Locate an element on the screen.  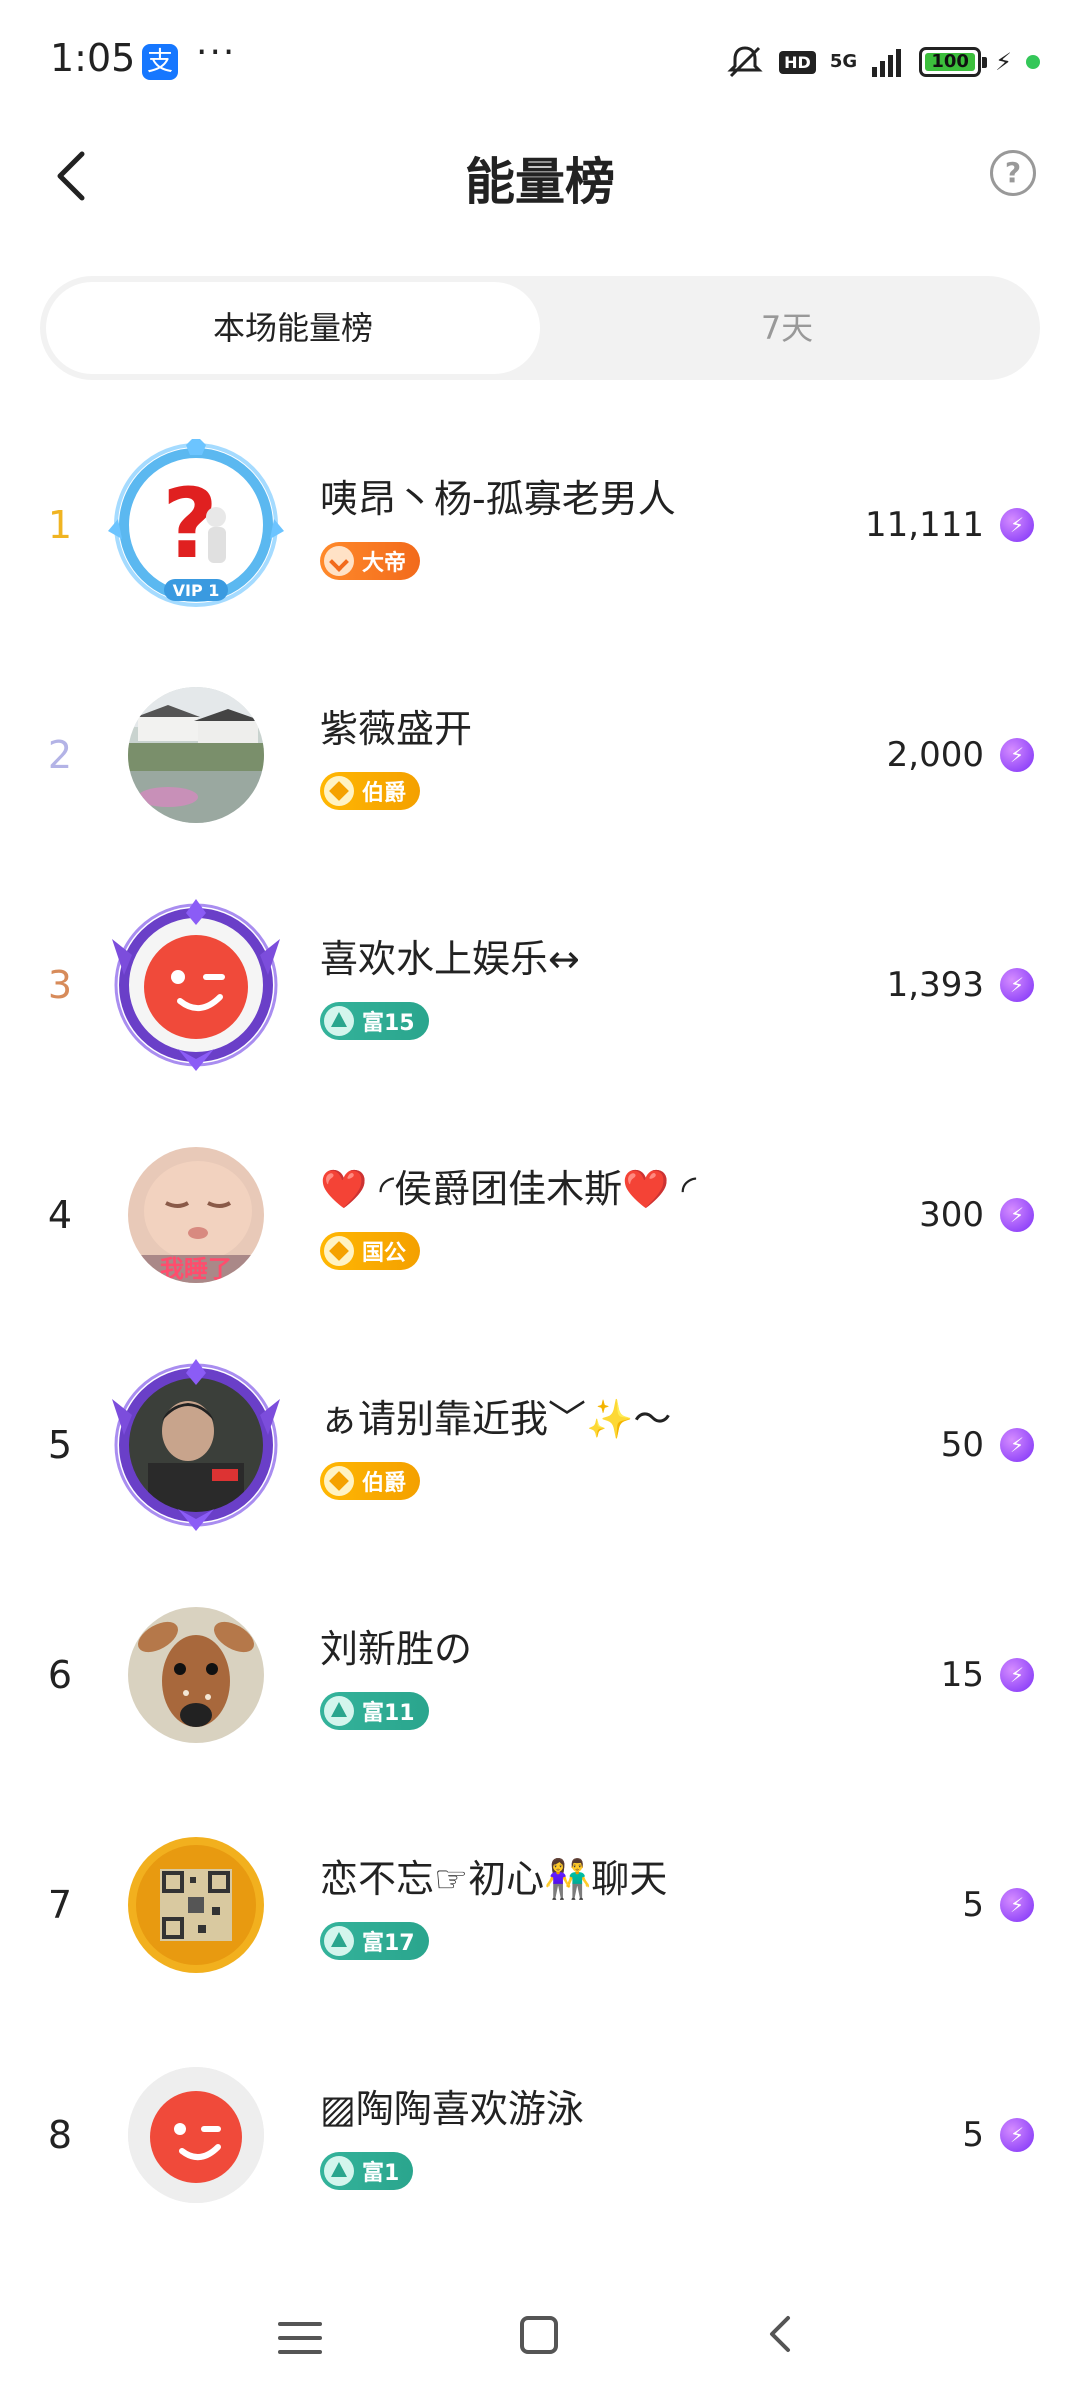
avatar: ? is located at coordinates (196, 525).